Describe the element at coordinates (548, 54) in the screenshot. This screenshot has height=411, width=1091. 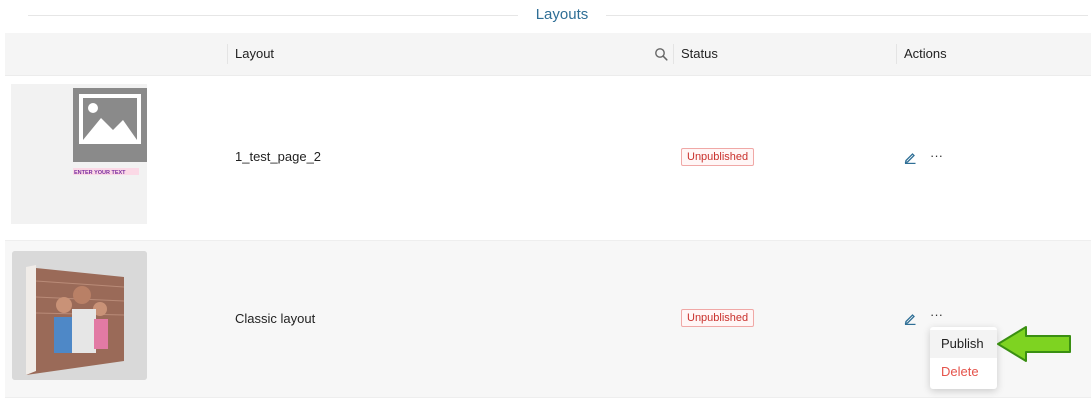
I see `table-header: Layout Status Actions` at that location.